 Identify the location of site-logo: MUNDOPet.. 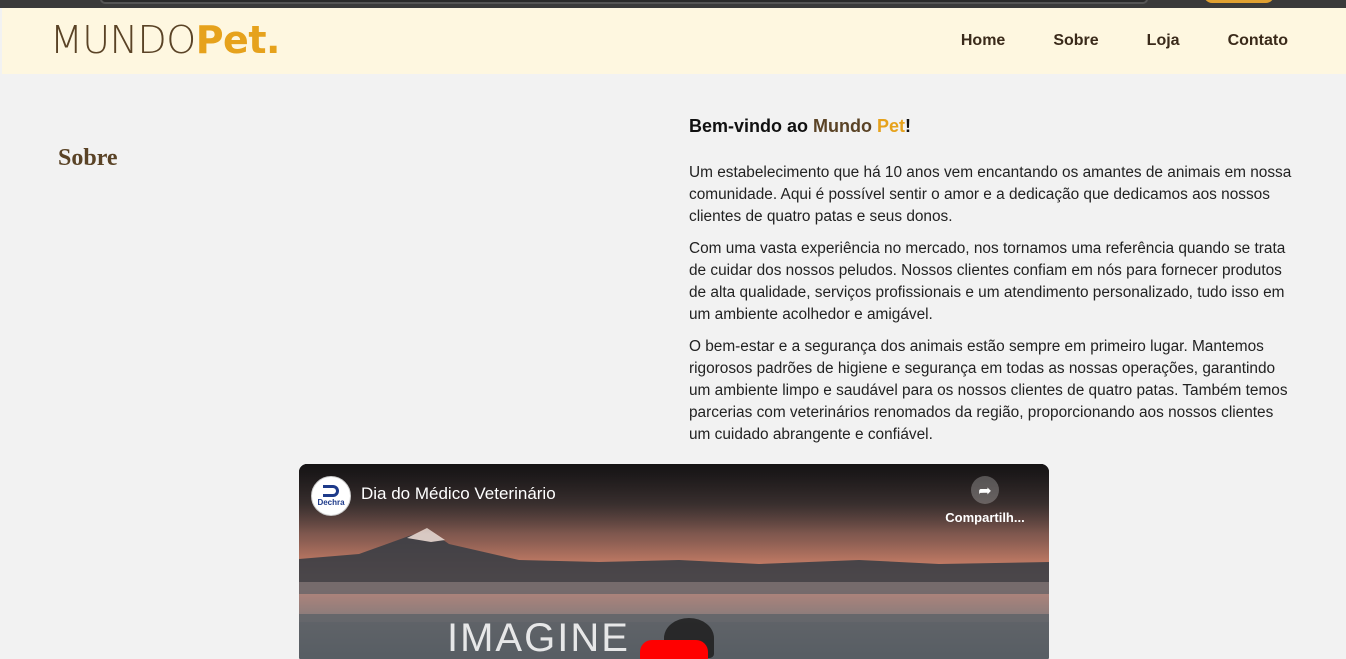
(165, 40).